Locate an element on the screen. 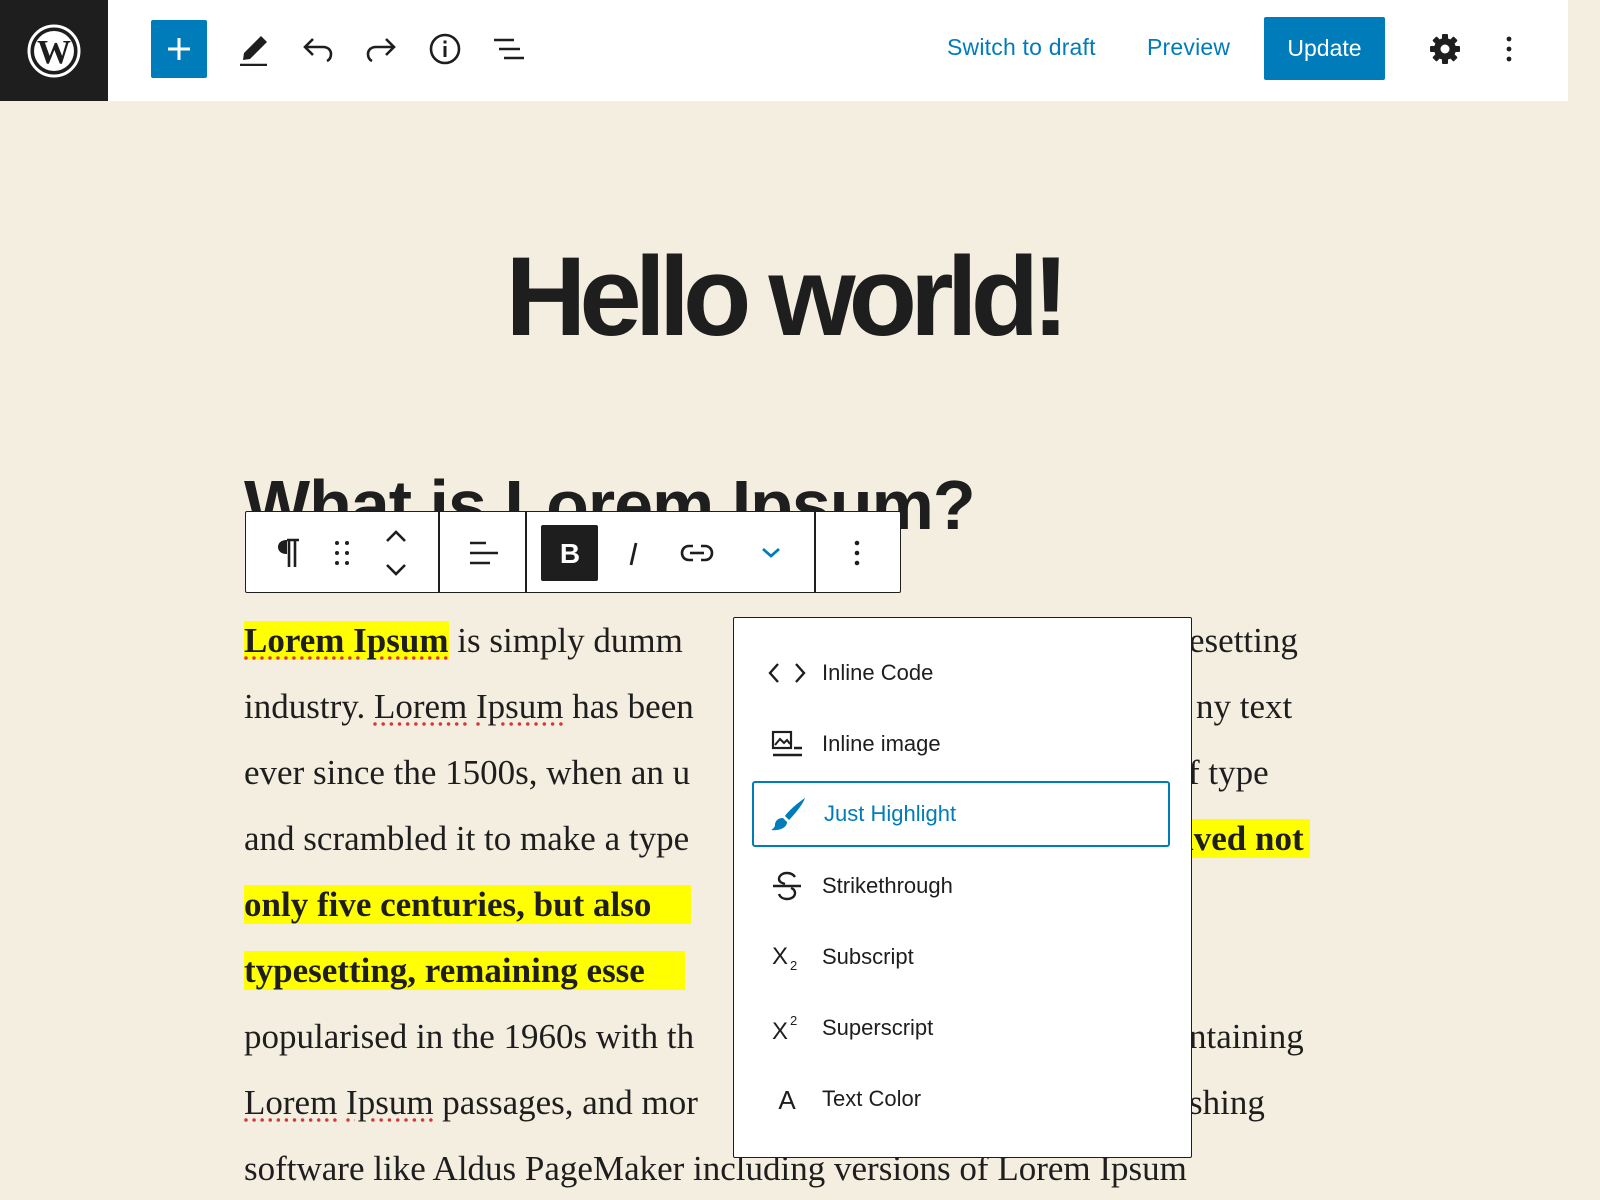 The image size is (1600, 1200). switch-to-draft-button: Switch to draft is located at coordinates (1021, 47).